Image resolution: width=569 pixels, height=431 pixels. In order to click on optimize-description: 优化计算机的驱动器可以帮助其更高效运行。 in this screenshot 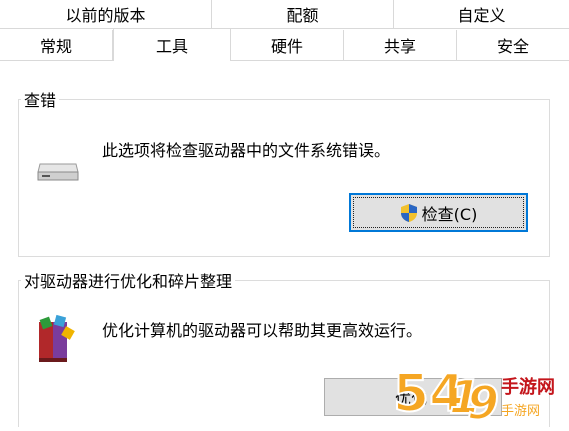, I will do `click(262, 330)`.